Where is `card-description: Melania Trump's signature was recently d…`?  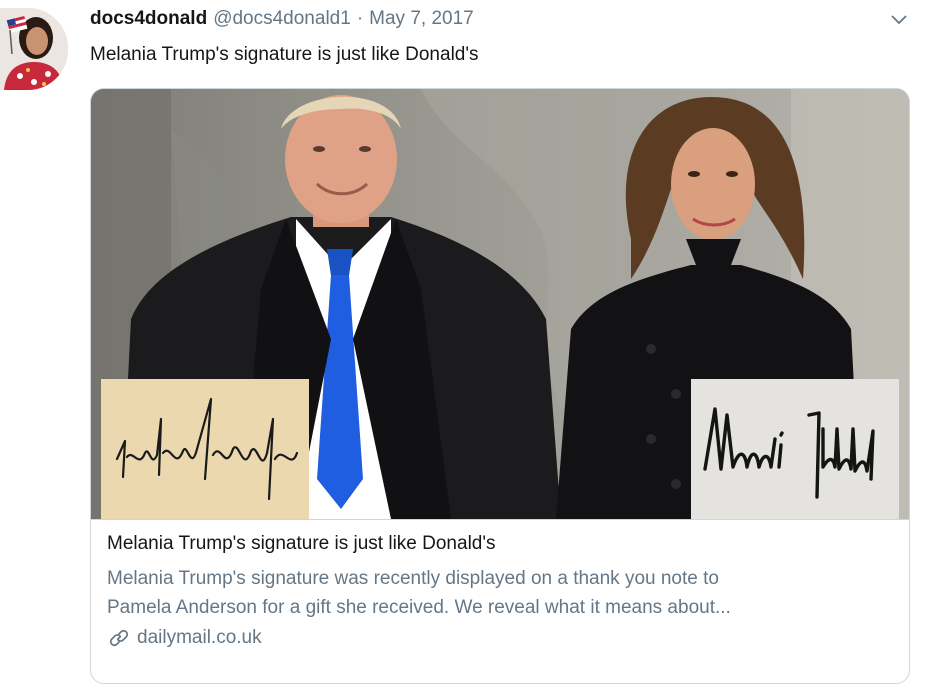
card-description: Melania Trump's signature was recently d… is located at coordinates (504, 593).